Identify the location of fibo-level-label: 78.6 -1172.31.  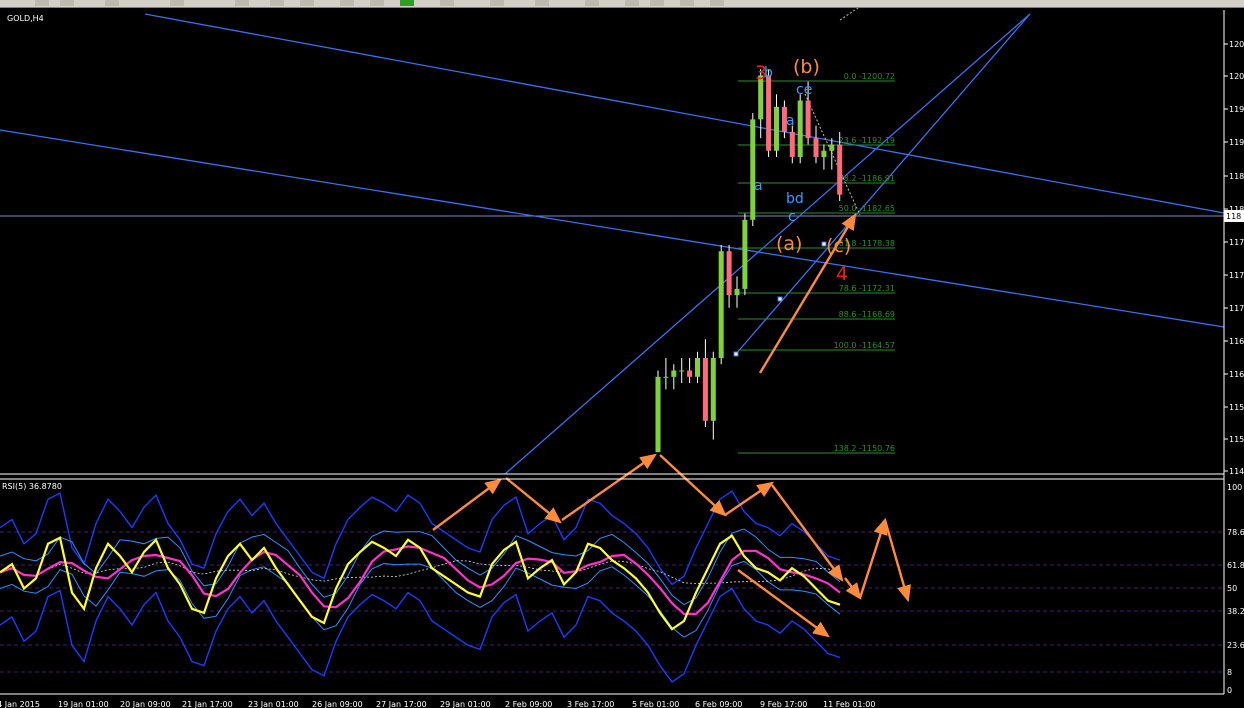
(867, 288).